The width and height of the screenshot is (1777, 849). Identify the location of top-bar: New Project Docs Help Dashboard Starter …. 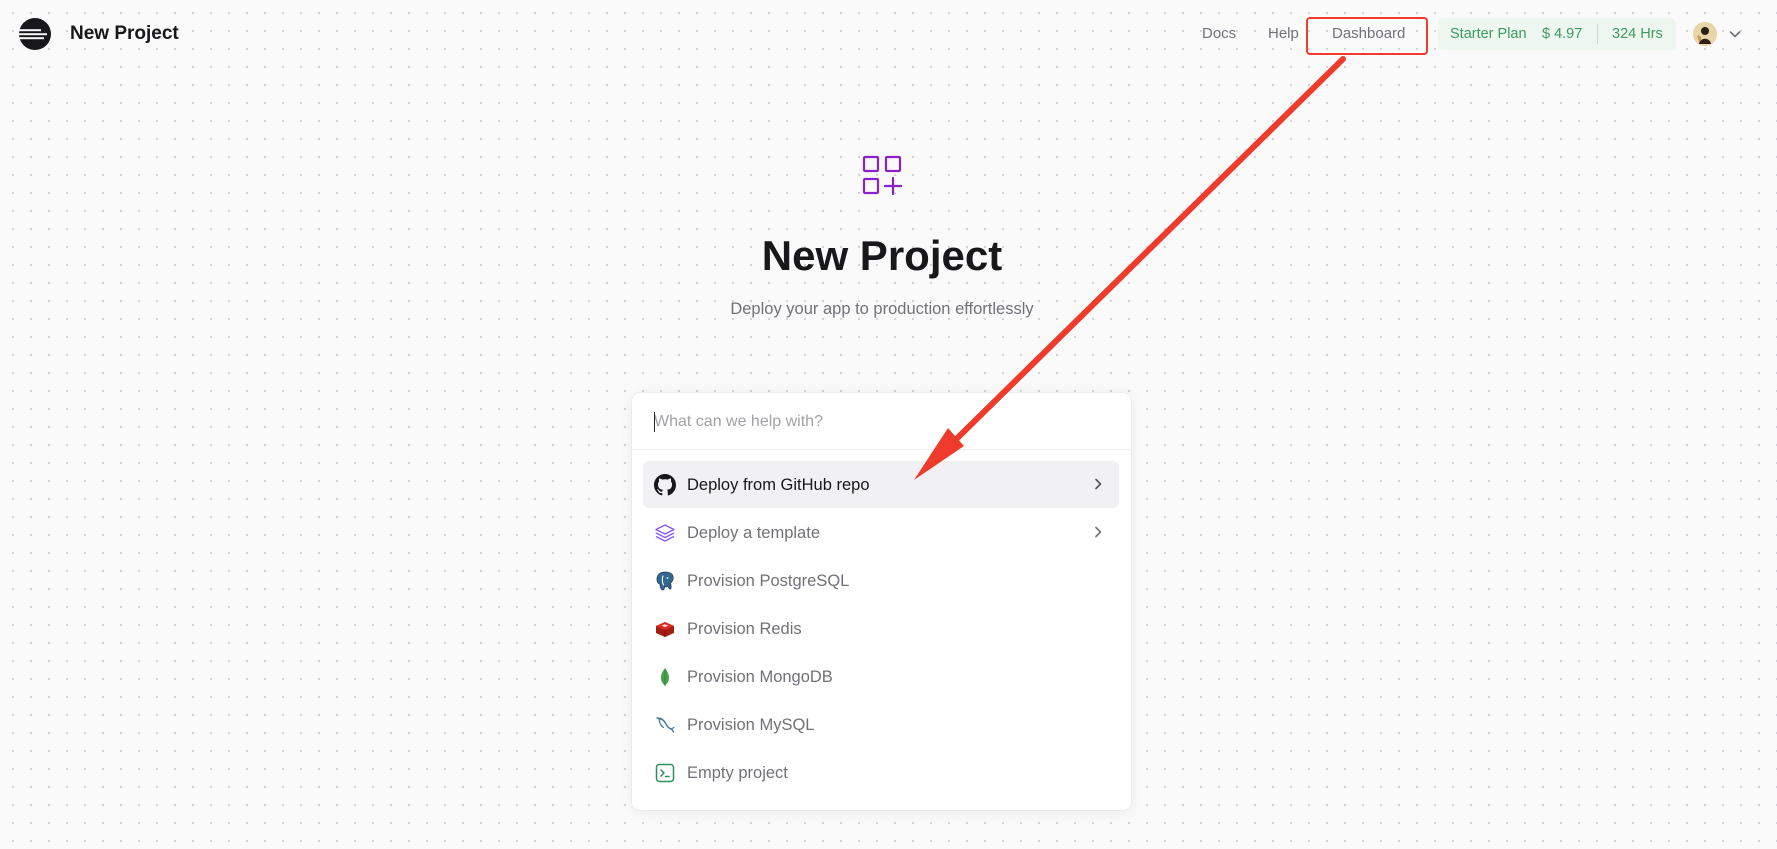
(888, 34).